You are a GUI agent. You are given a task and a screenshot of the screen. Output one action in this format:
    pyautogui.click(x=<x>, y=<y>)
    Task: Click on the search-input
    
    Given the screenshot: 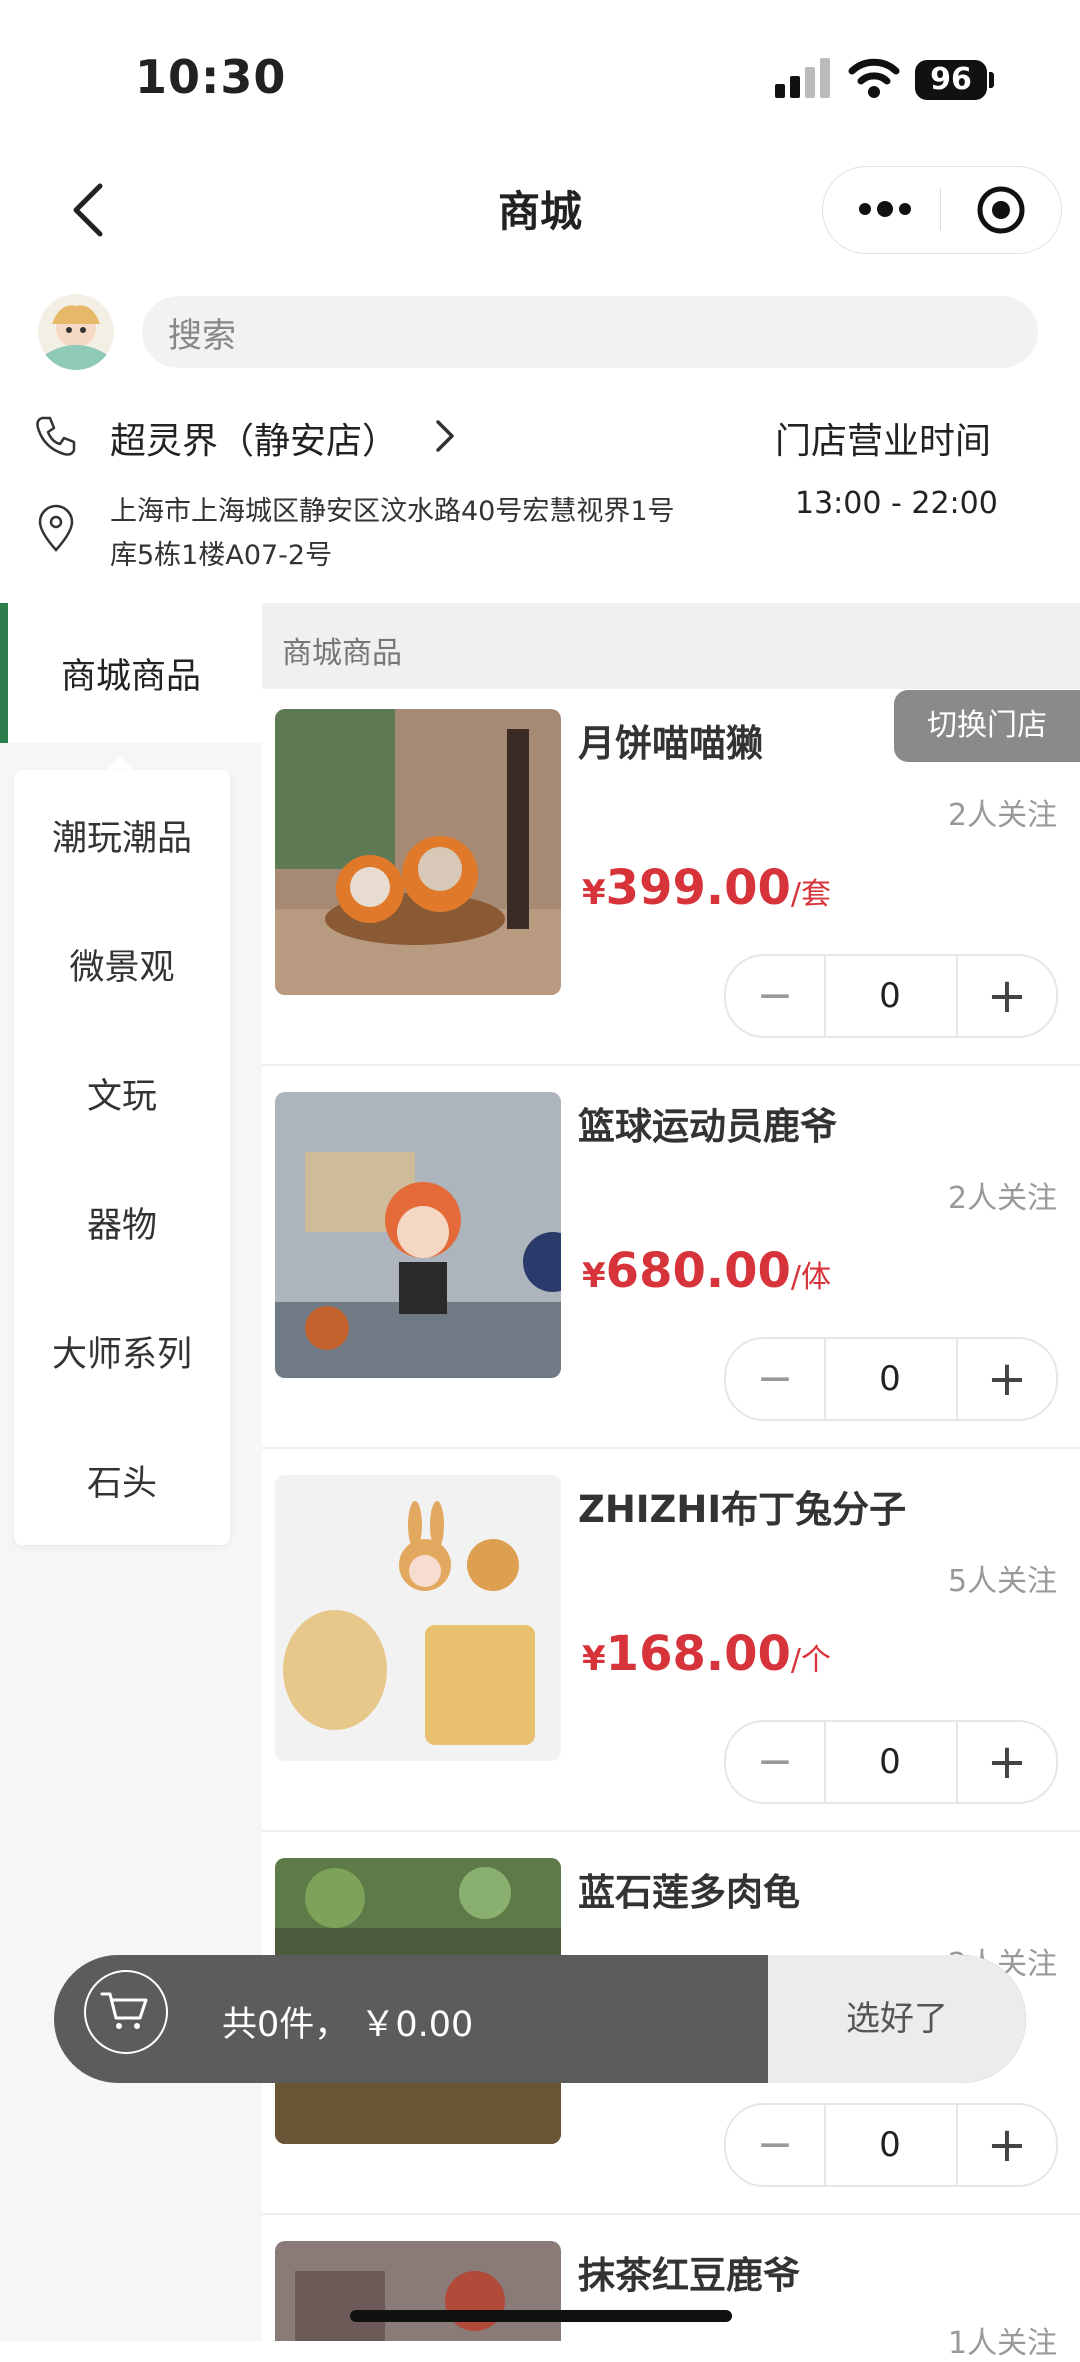 What is the action you would take?
    pyautogui.click(x=590, y=332)
    